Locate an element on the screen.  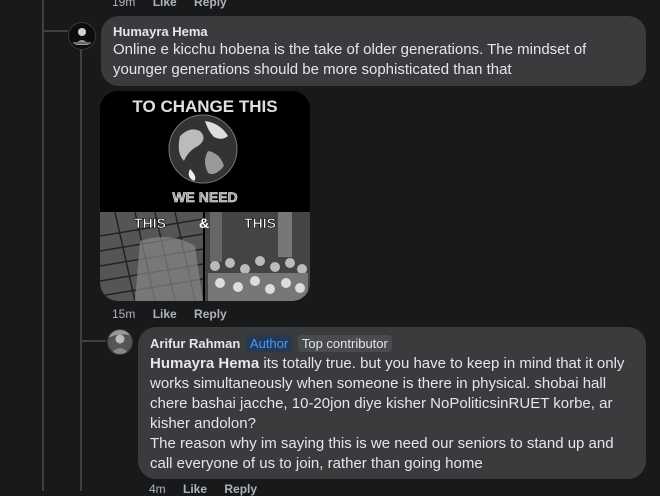
comment-author: Humayra Hema is located at coordinates (373, 31).